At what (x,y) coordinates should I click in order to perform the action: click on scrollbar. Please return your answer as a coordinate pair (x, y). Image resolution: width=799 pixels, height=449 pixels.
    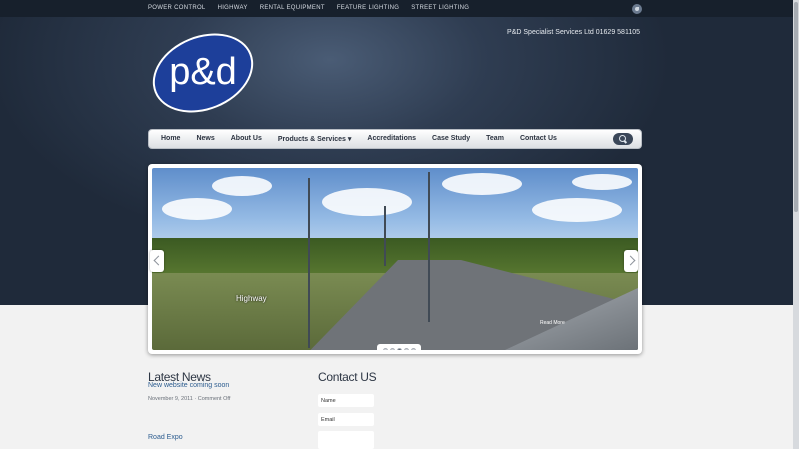
    Looking at the image, I should click on (796, 224).